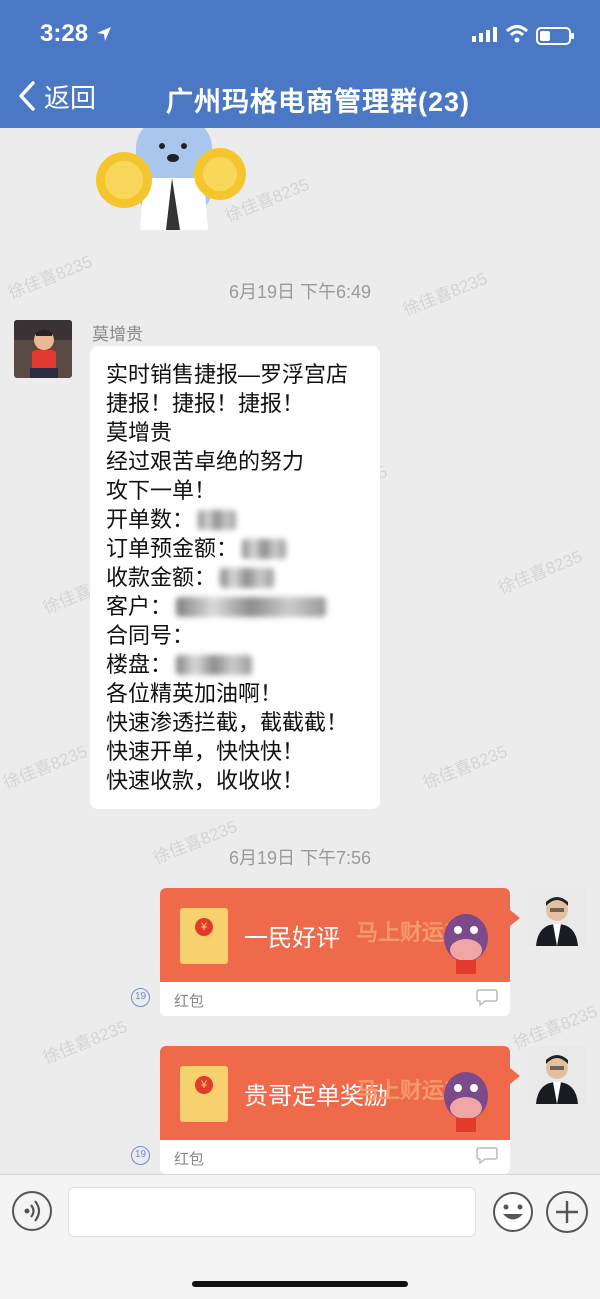 The height and width of the screenshot is (1299, 600). Describe the element at coordinates (205, 403) in the screenshot. I see `message-line: 捷报！捷报！捷报！` at that location.